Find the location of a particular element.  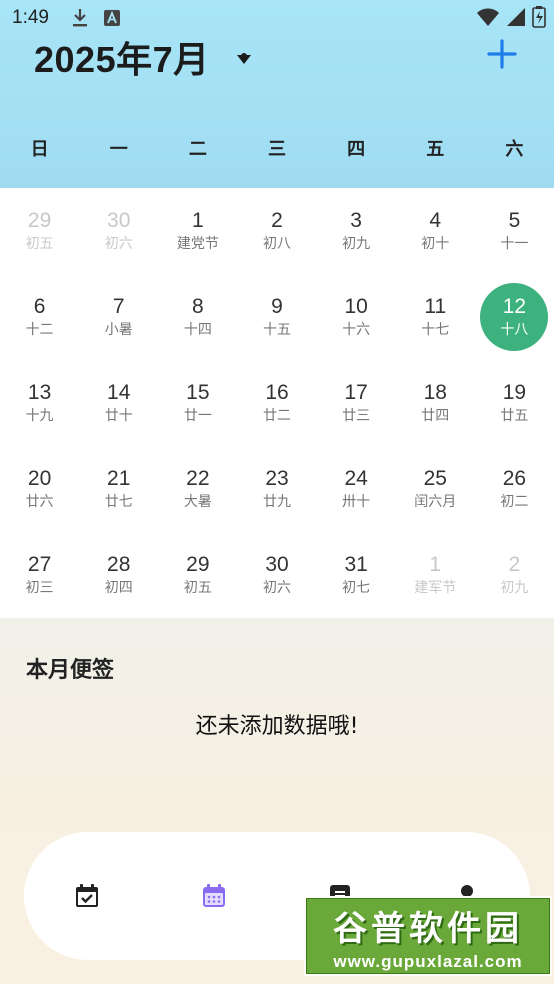

weekday-label: 一 is located at coordinates (118, 149).